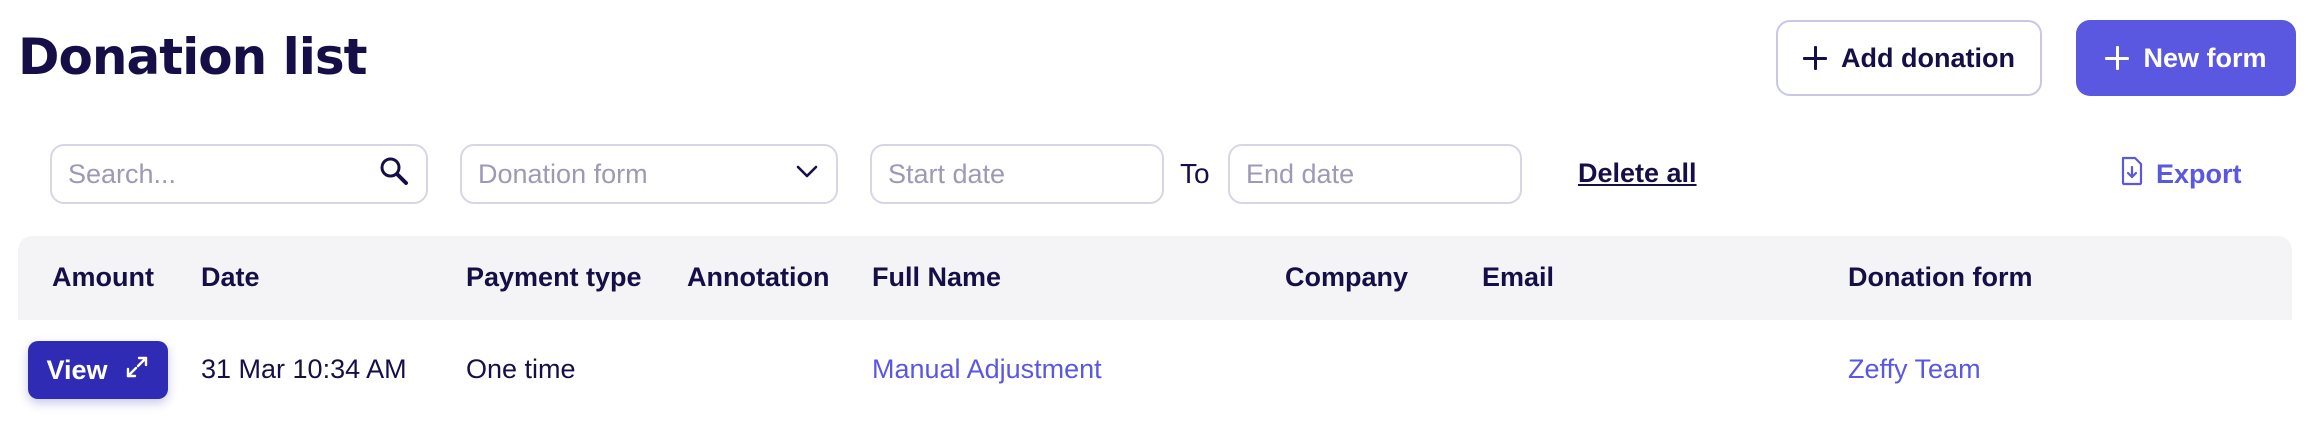  I want to click on view-label: View, so click(77, 369).